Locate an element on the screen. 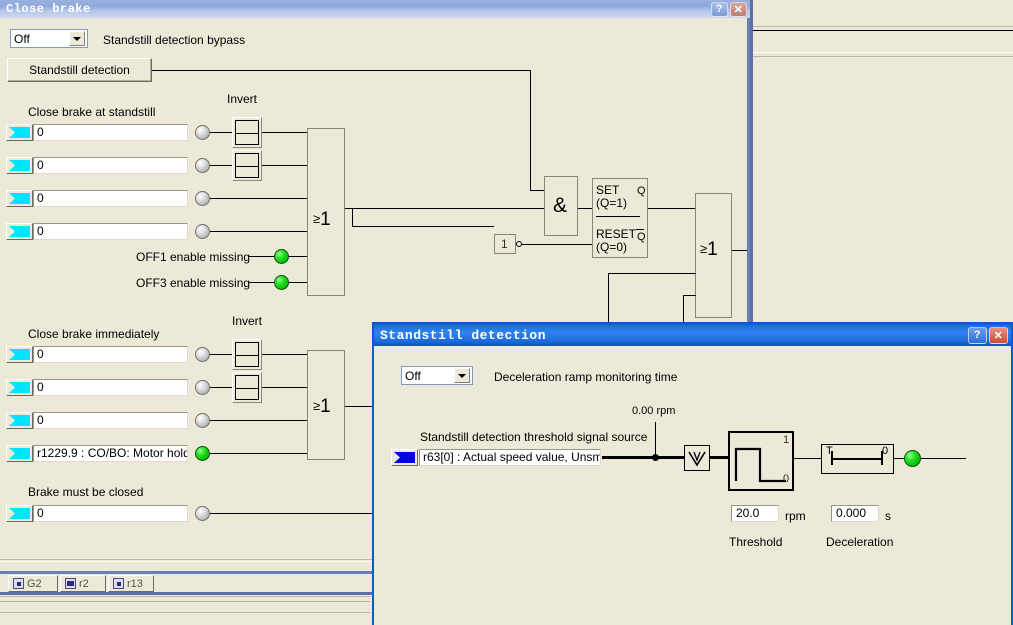 This screenshot has height=625, width=1013. deceleration-label: Deceleration is located at coordinates (860, 542).